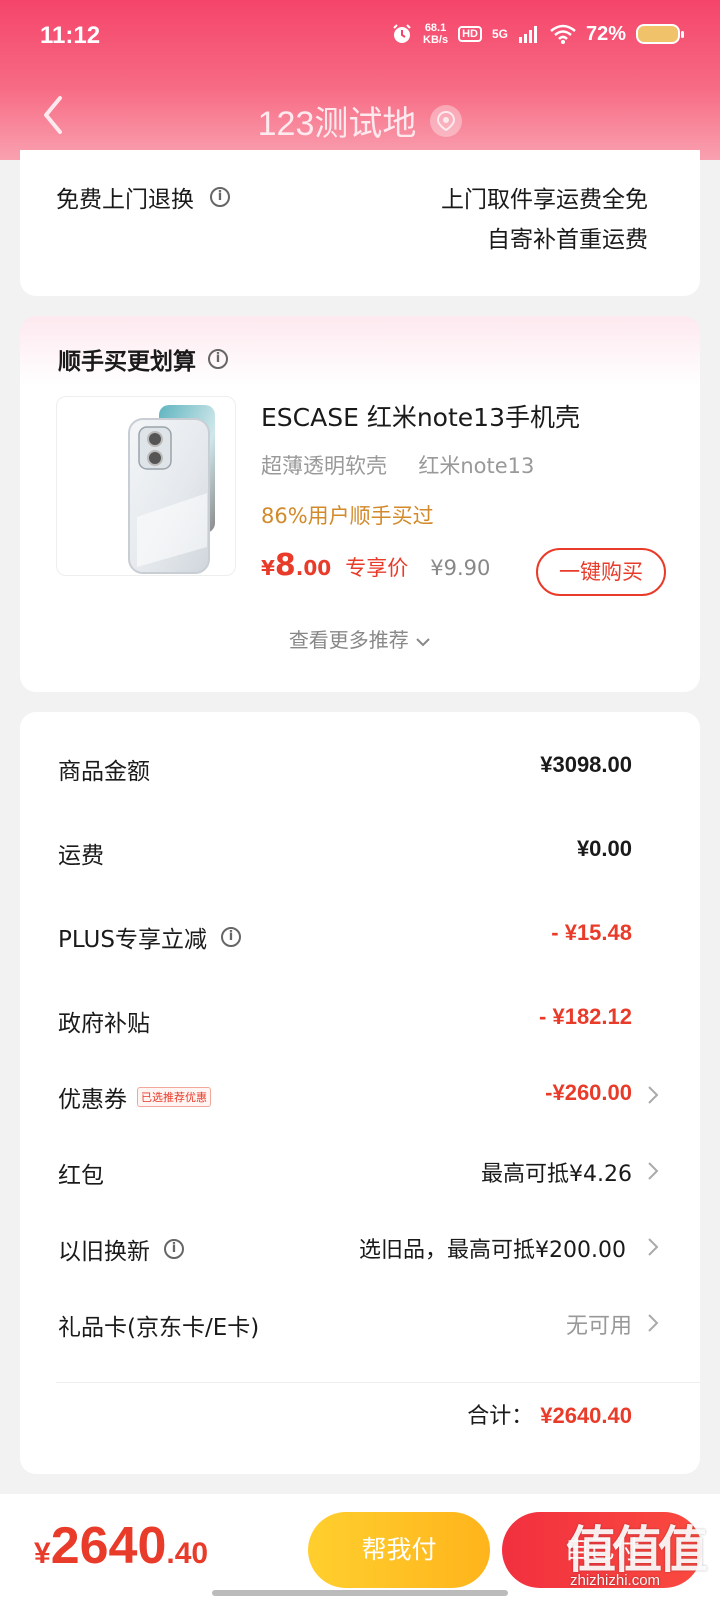 This screenshot has width=720, height=1600. What do you see at coordinates (313, 568) in the screenshot?
I see `price-decimal: .00` at bounding box center [313, 568].